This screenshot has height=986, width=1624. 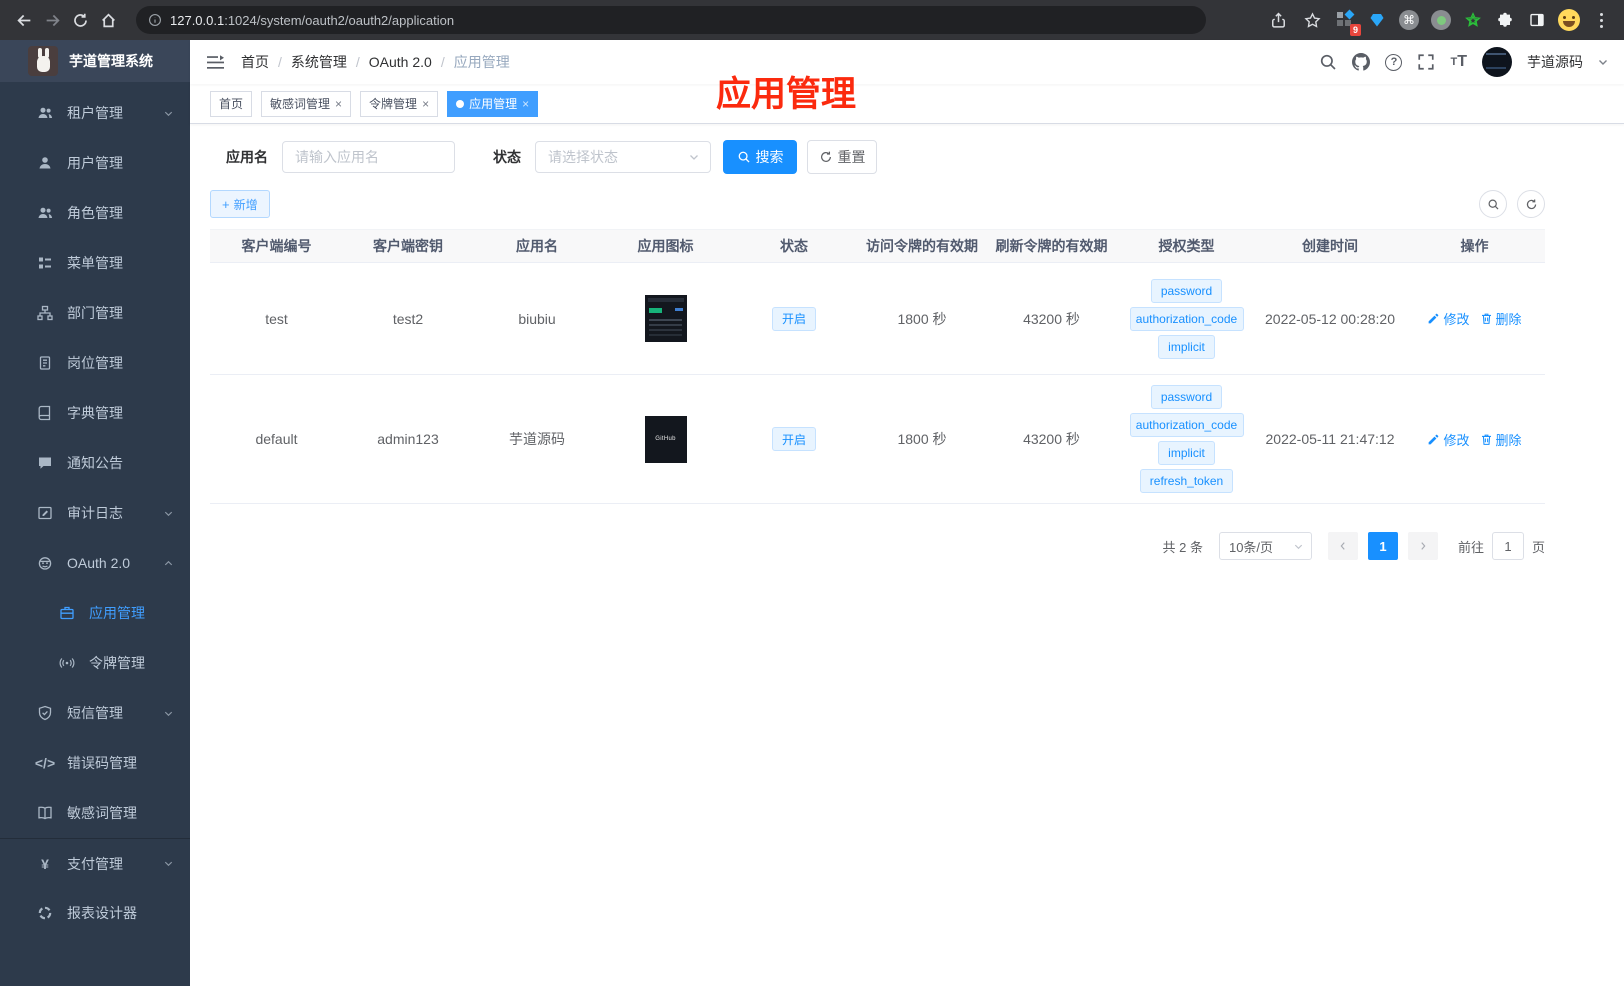 I want to click on breadcrumb: 首页 / 系统管理 / OAuth 2.0 / 应用管理, so click(x=375, y=62).